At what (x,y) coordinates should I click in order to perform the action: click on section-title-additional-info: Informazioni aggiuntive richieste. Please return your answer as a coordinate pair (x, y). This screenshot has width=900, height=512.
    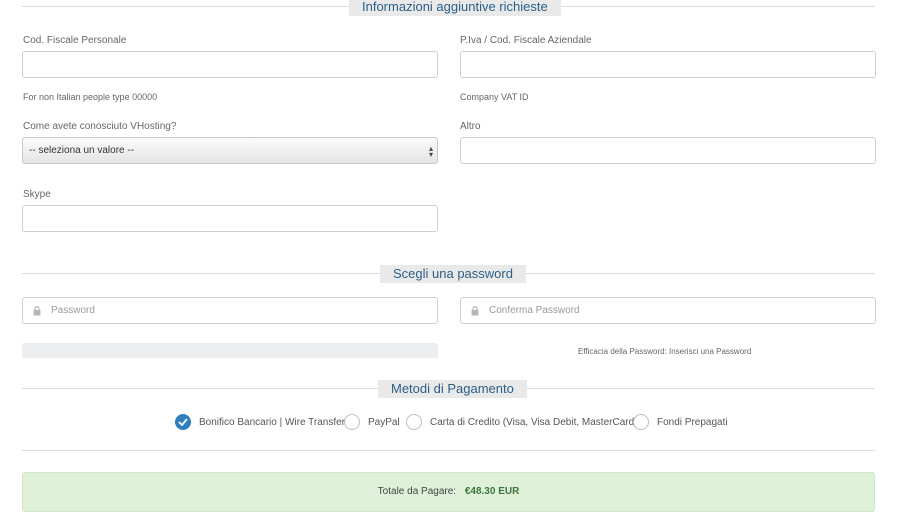
    Looking at the image, I should click on (455, 8).